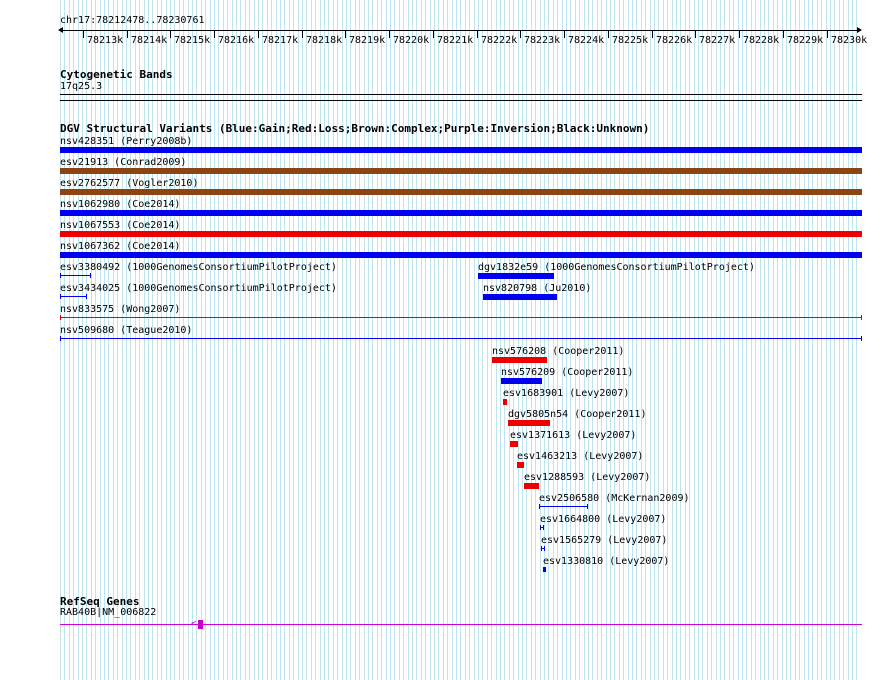  Describe the element at coordinates (280, 40) in the screenshot. I see `ruler-tick-label: 78217k` at that location.